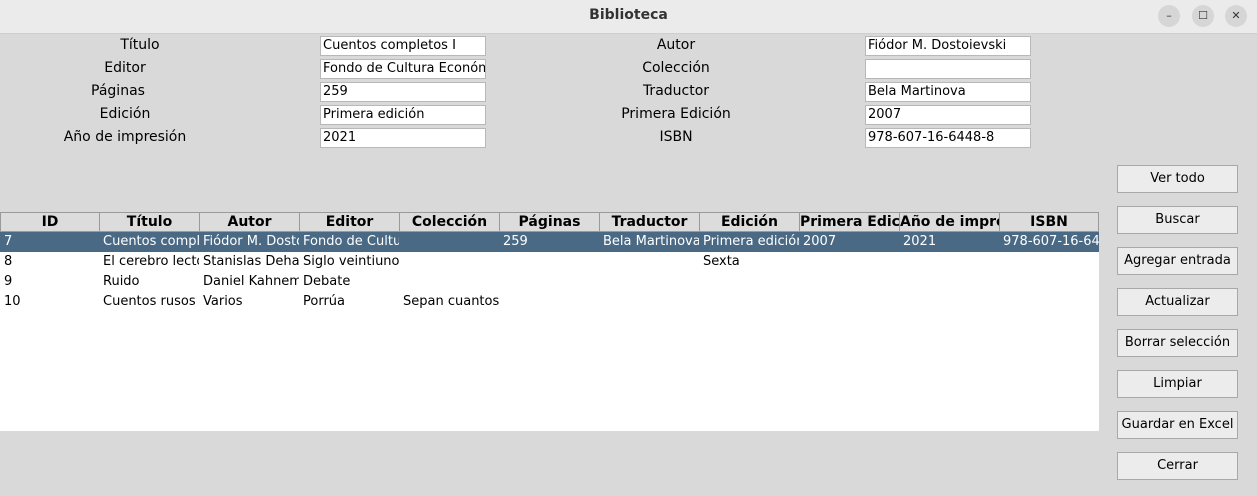 This screenshot has height=496, width=1257. What do you see at coordinates (721, 261) in the screenshot?
I see `table-cell: Sexta` at bounding box center [721, 261].